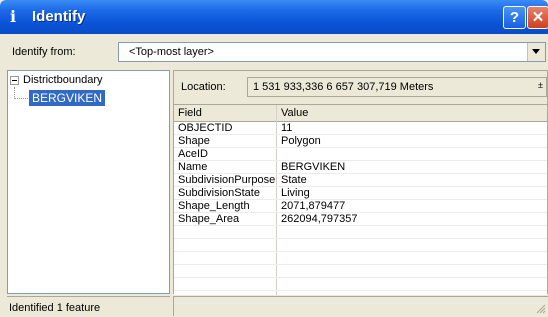  Describe the element at coordinates (67, 98) in the screenshot. I see `tree-item-bergviken: BERGVIKEN` at that location.